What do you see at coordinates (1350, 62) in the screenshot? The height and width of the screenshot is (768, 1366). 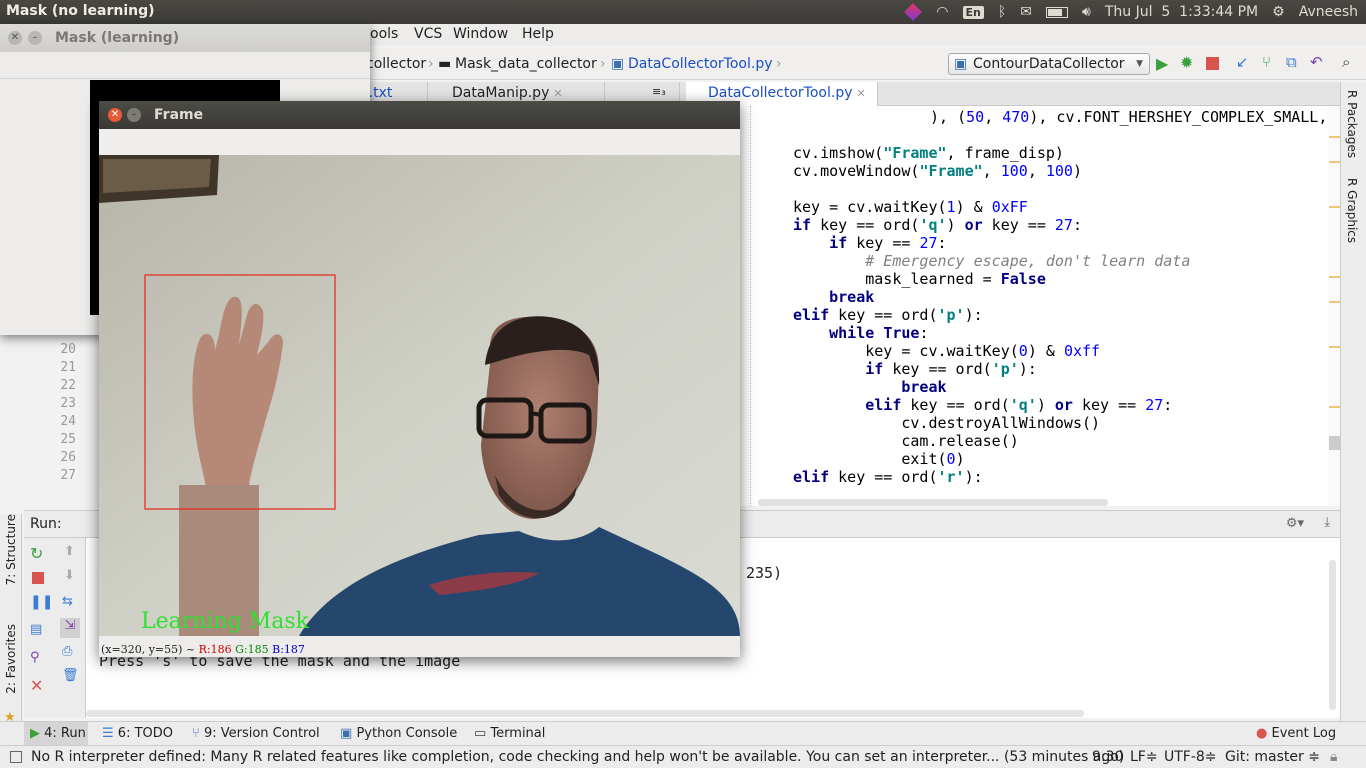 I see `search-icon: ⌕` at bounding box center [1350, 62].